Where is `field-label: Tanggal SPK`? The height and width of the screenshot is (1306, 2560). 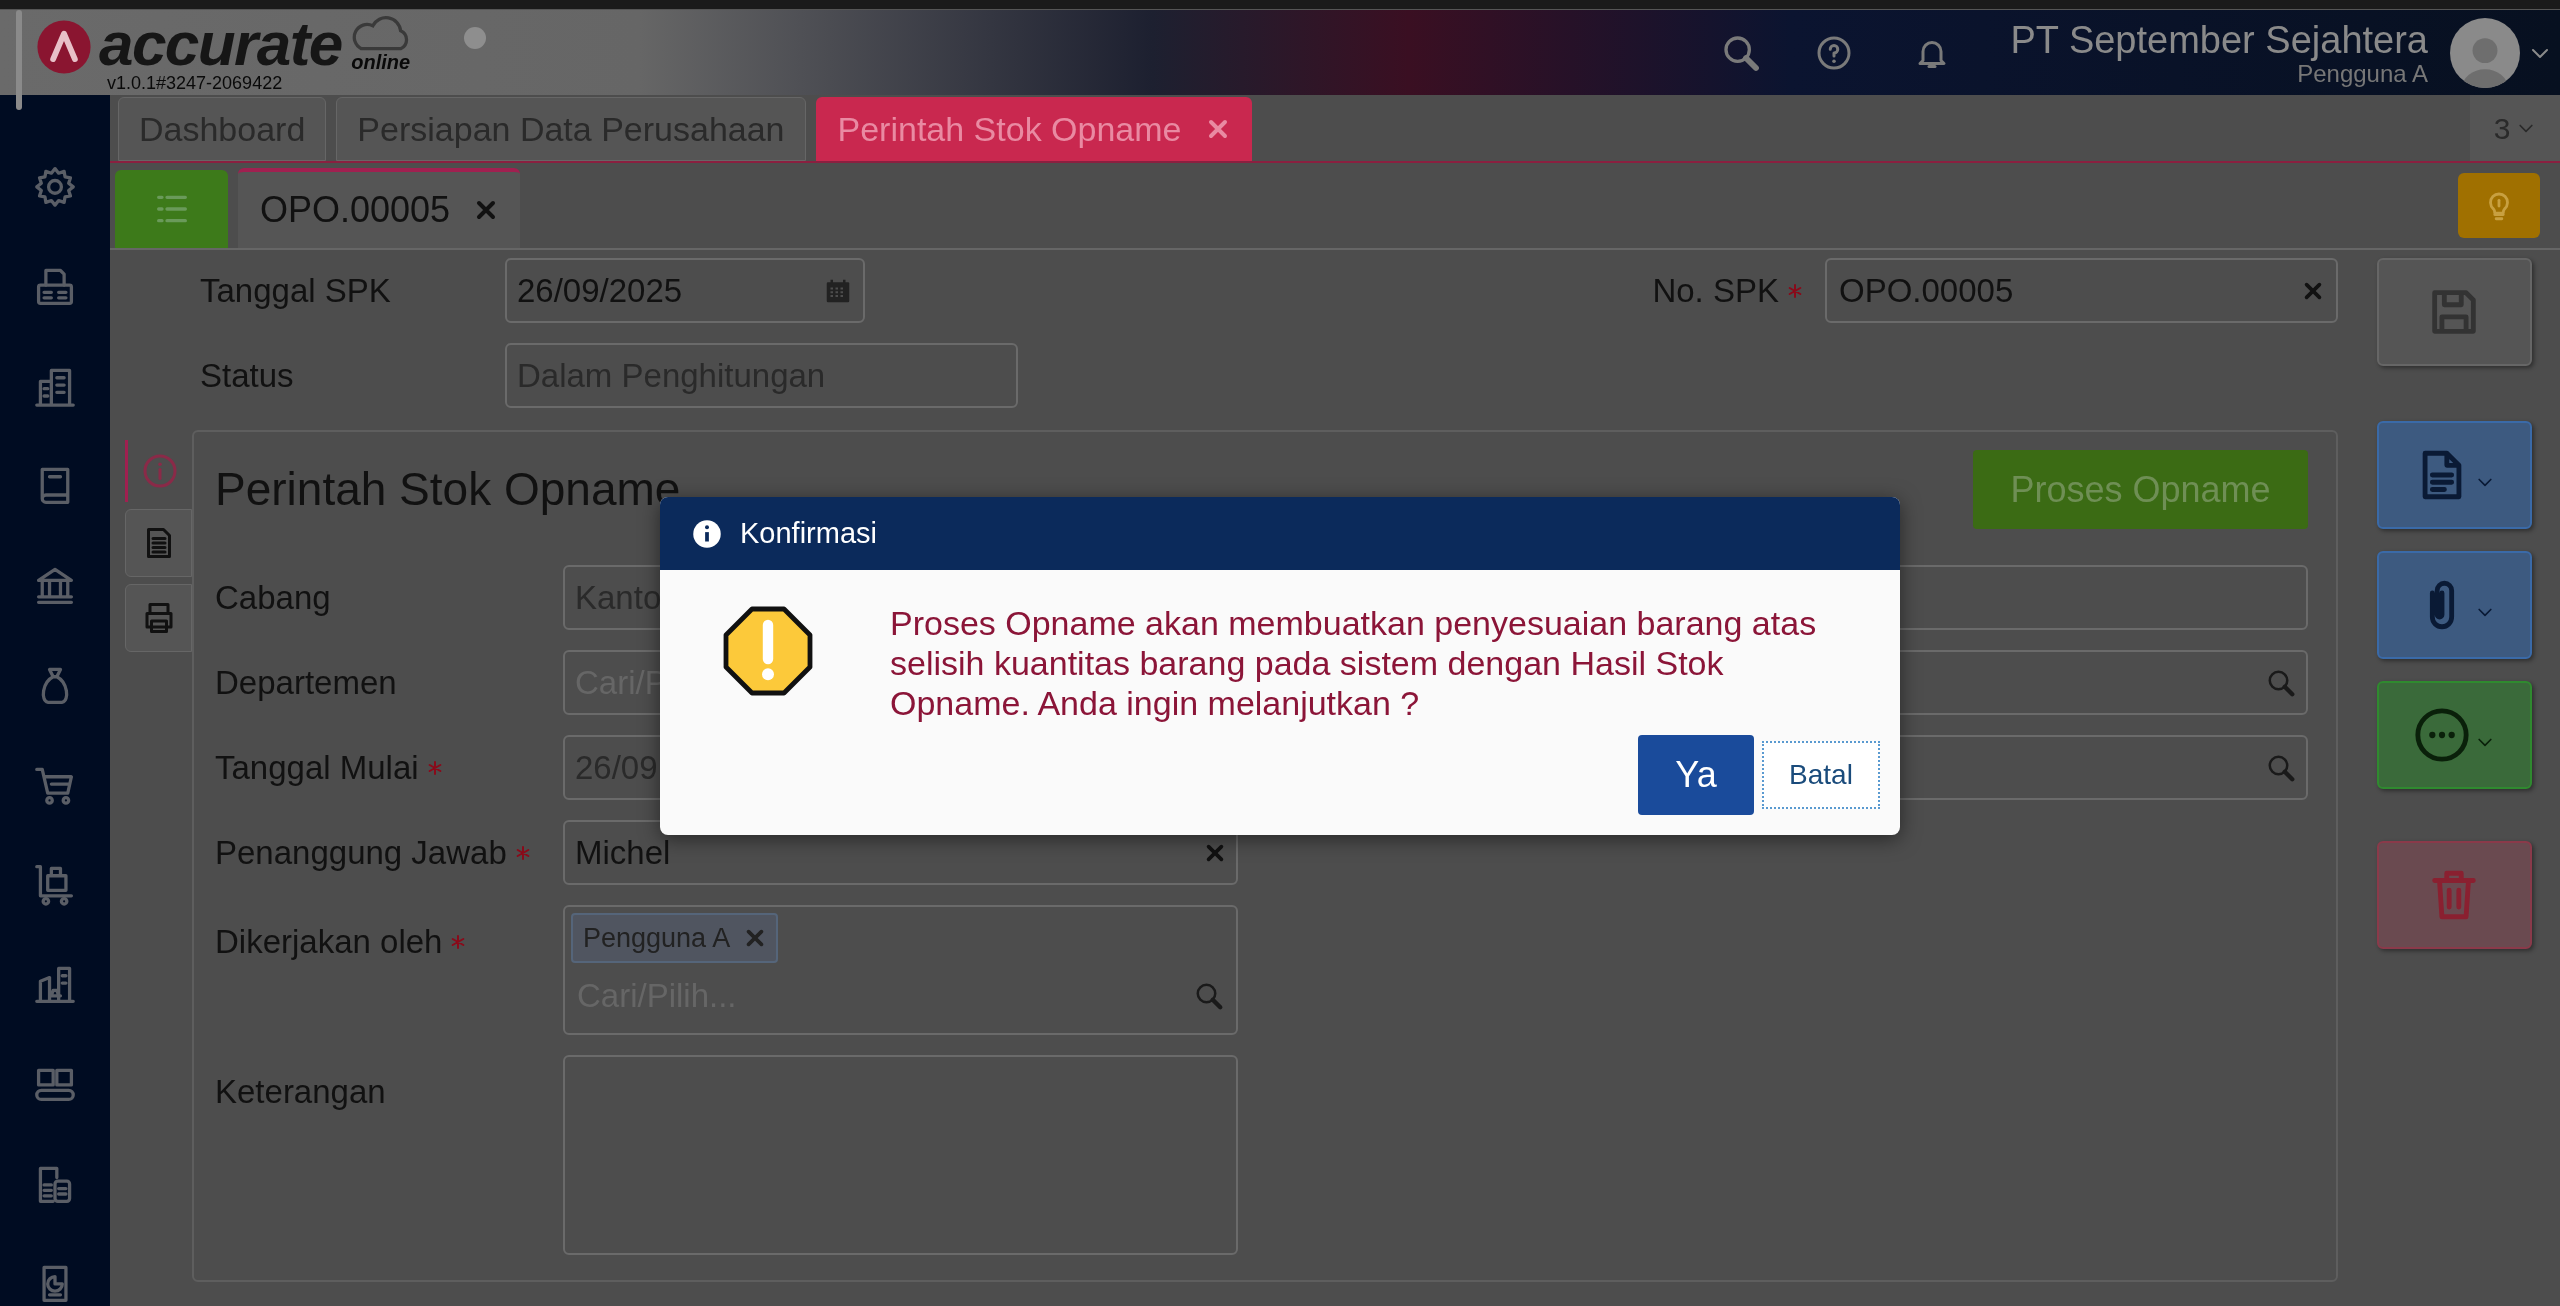
field-label: Tanggal SPK is located at coordinates (296, 290).